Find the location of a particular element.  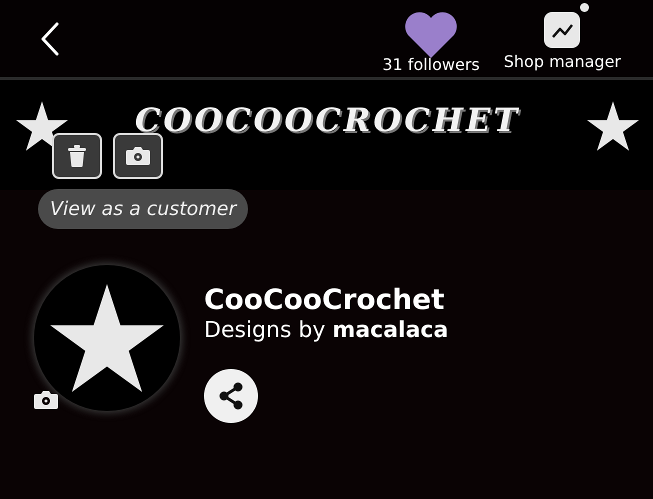

camera-icon is located at coordinates (138, 156).